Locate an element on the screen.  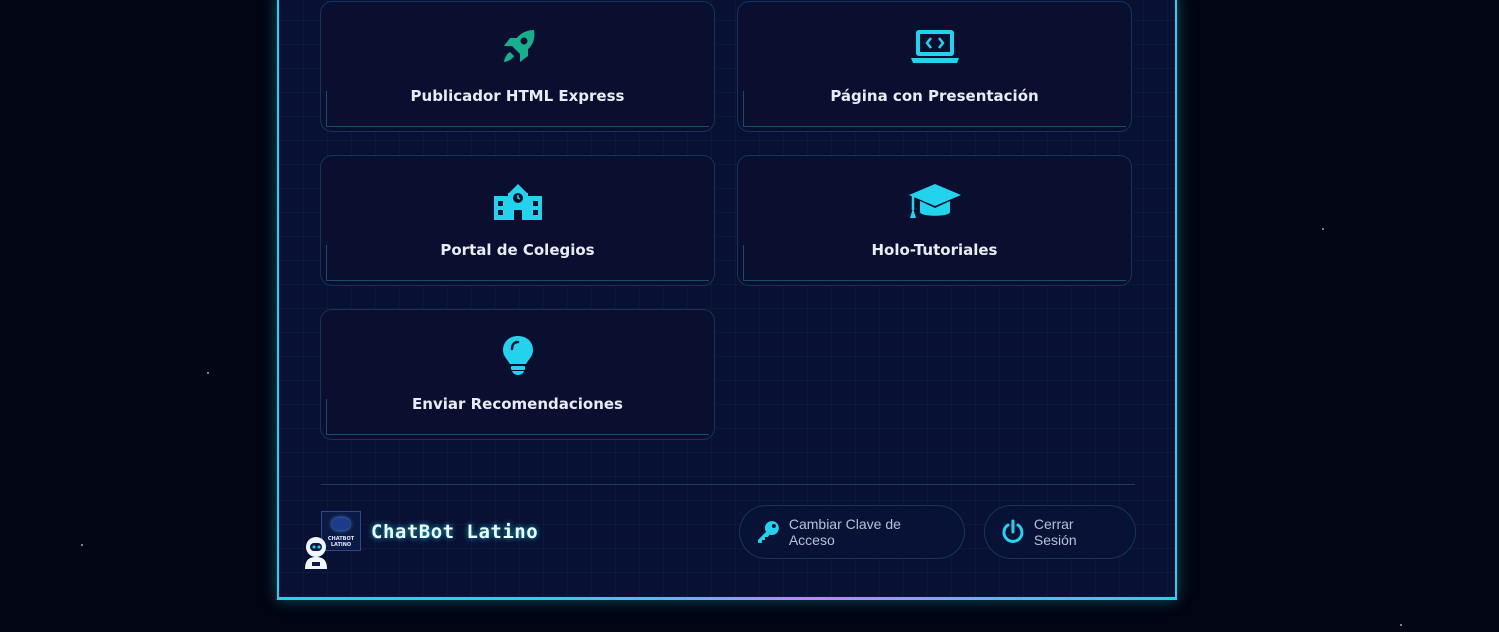
power-icon is located at coordinates (1013, 531).